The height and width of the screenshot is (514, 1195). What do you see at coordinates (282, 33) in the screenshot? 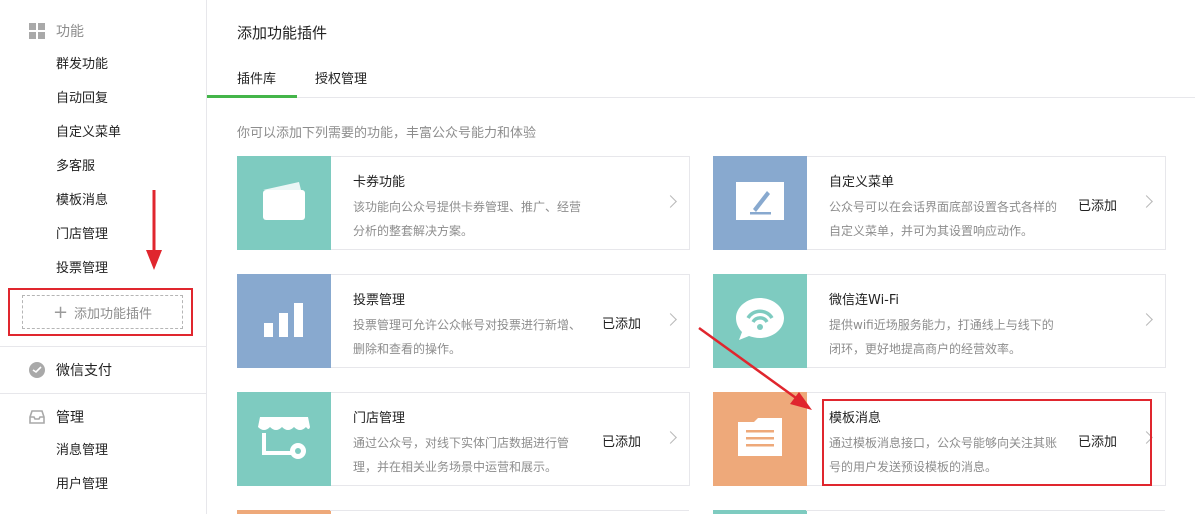
I see `page-title: 添加功能插件` at bounding box center [282, 33].